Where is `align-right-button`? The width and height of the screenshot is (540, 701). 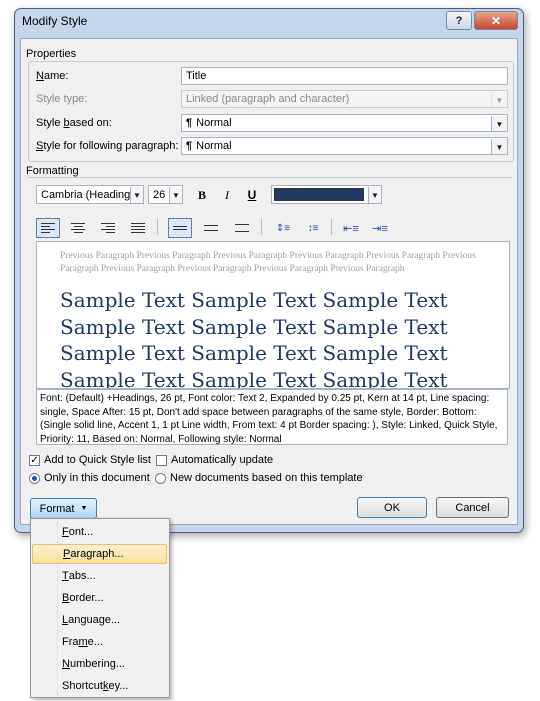 align-right-button is located at coordinates (108, 228).